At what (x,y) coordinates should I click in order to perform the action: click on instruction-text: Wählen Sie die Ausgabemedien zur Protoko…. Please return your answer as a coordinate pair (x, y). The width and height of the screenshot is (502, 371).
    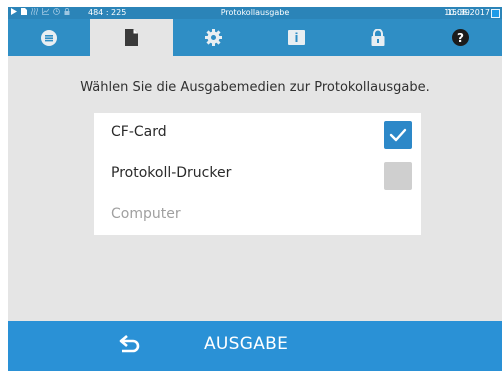
    Looking at the image, I should click on (255, 87).